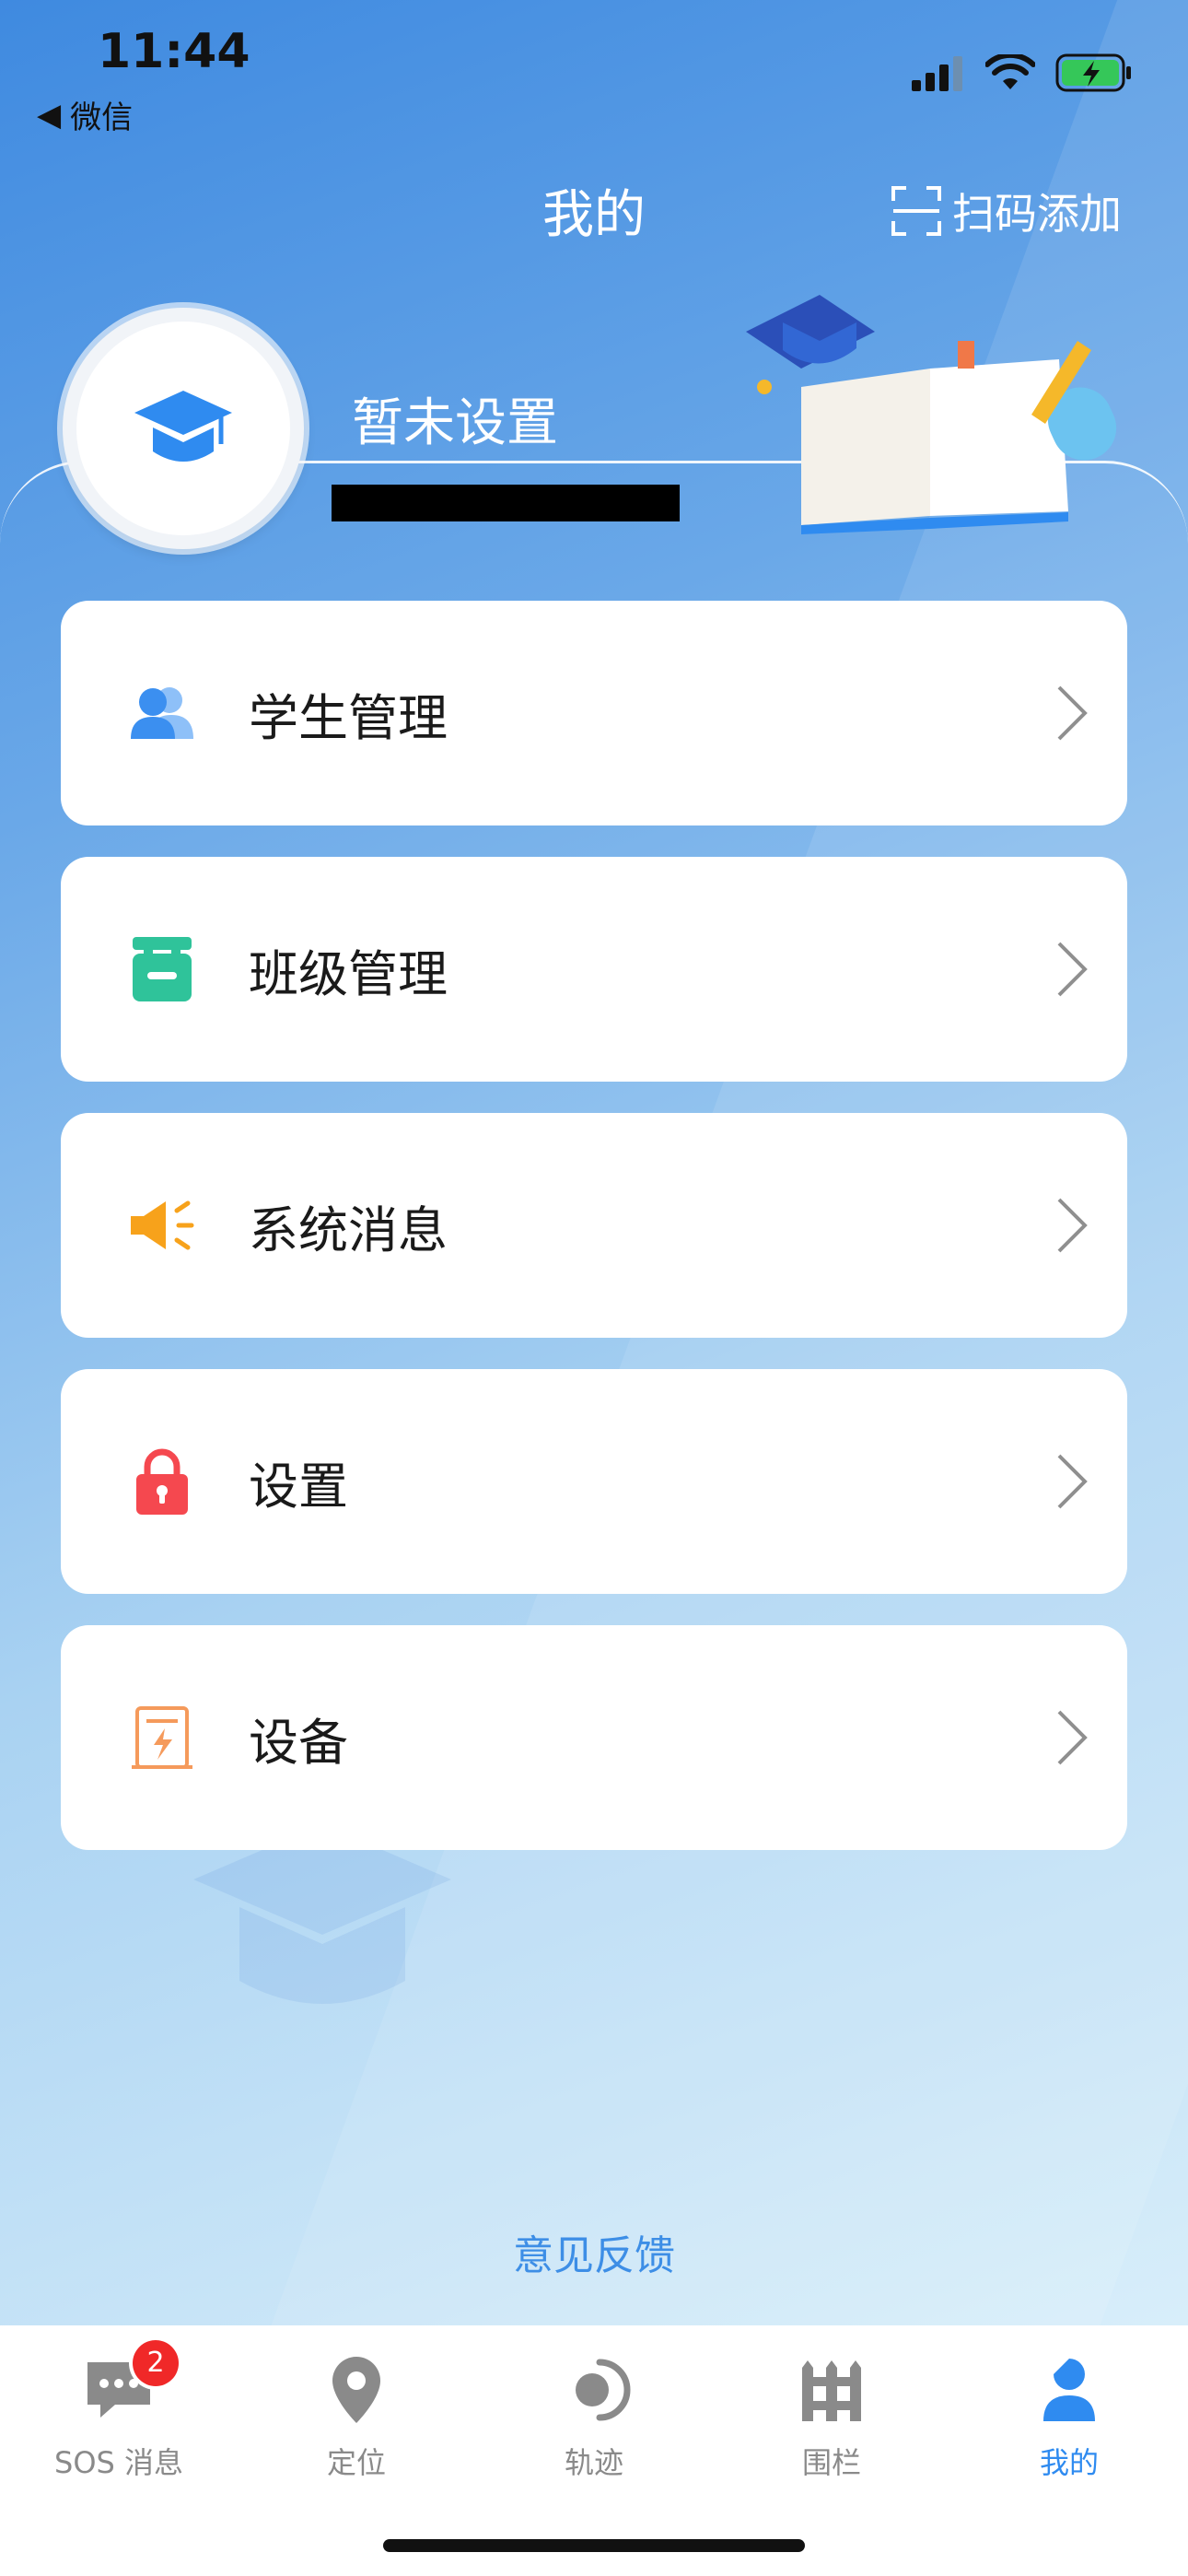 The width and height of the screenshot is (1188, 2576). What do you see at coordinates (594, 969) in the screenshot?
I see `menu-class-management: 班级管理` at bounding box center [594, 969].